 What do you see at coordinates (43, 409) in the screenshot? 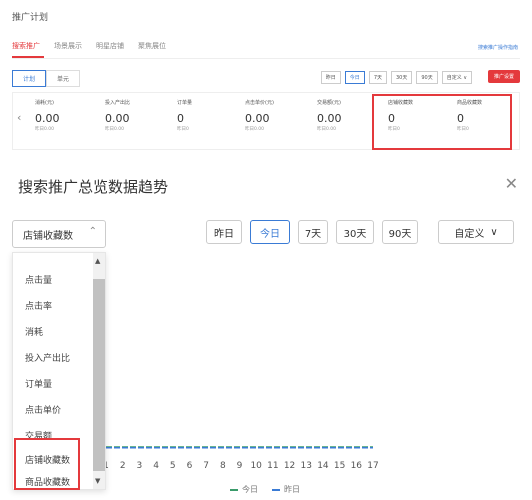
I see `dropdown-item-cpc: 点击单价` at bounding box center [43, 409].